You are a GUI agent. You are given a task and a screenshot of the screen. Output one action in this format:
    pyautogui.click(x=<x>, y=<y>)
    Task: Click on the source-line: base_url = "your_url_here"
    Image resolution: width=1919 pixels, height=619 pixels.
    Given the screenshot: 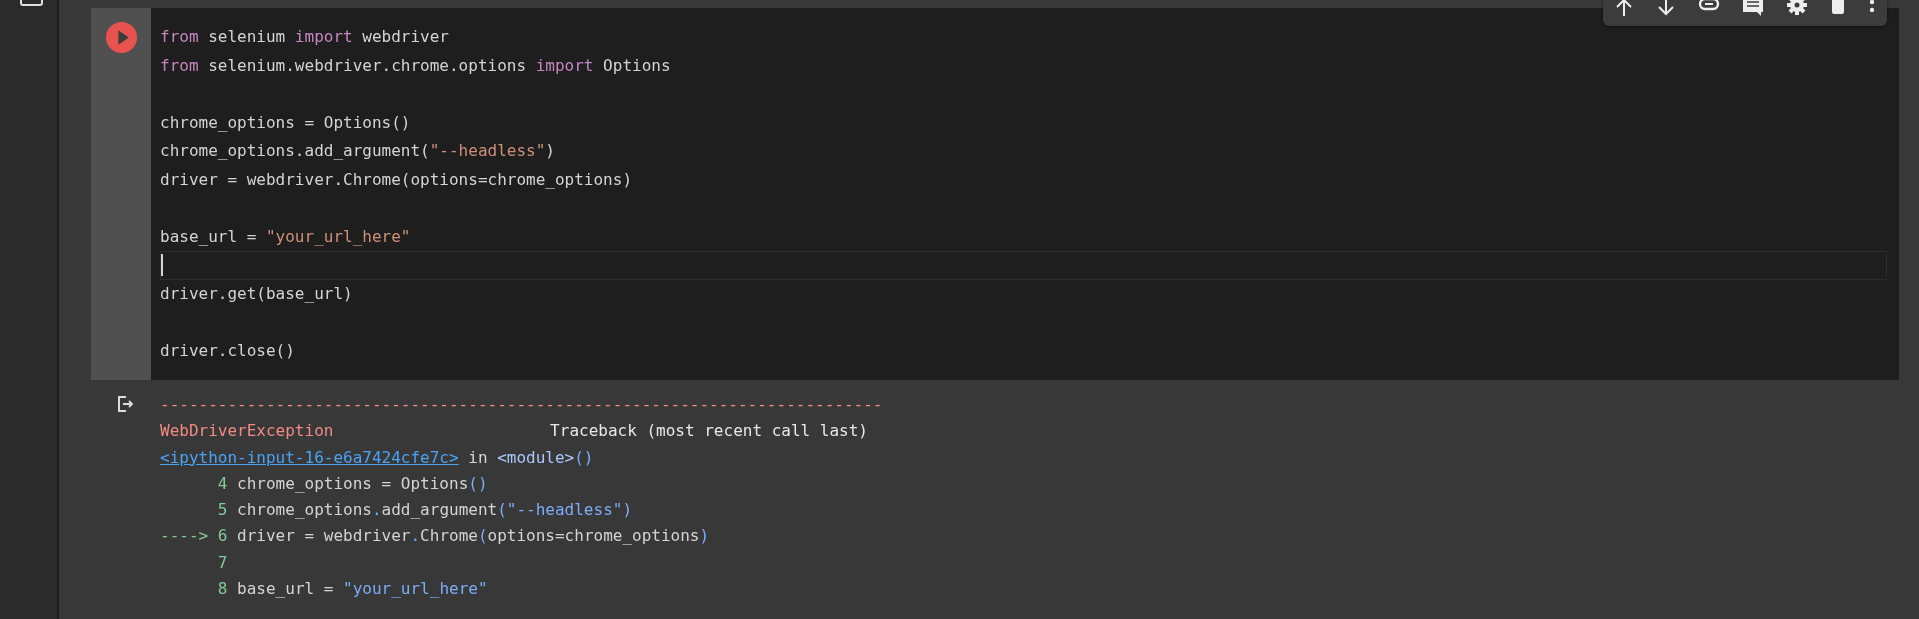 What is the action you would take?
    pyautogui.click(x=362, y=589)
    